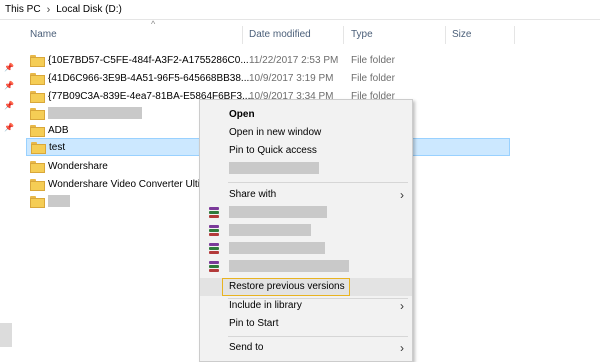 The height and width of the screenshot is (362, 600). I want to click on breadcrumb: This PC › Local Disk (D:), so click(300, 10).